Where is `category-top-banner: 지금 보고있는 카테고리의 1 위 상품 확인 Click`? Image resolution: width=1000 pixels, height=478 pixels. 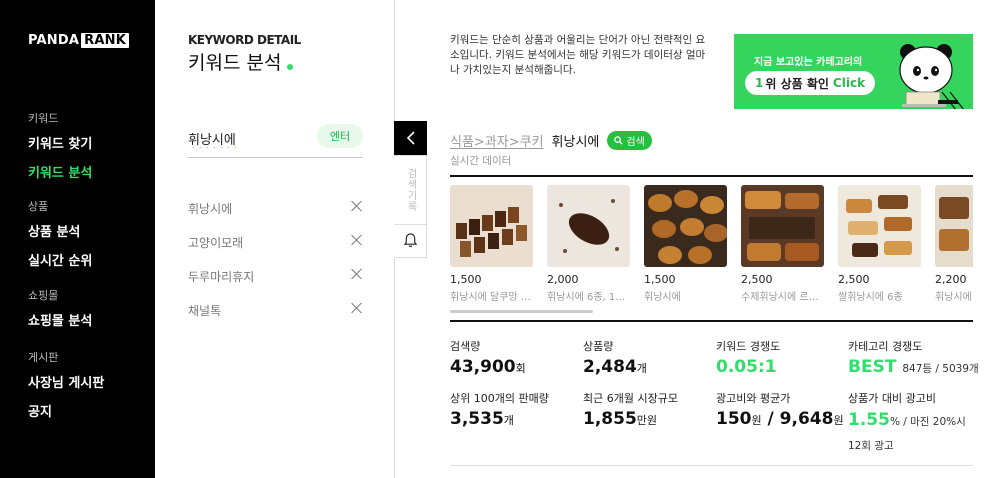
category-top-banner: 지금 보고있는 카테고리의 1 위 상품 확인 Click is located at coordinates (853, 71).